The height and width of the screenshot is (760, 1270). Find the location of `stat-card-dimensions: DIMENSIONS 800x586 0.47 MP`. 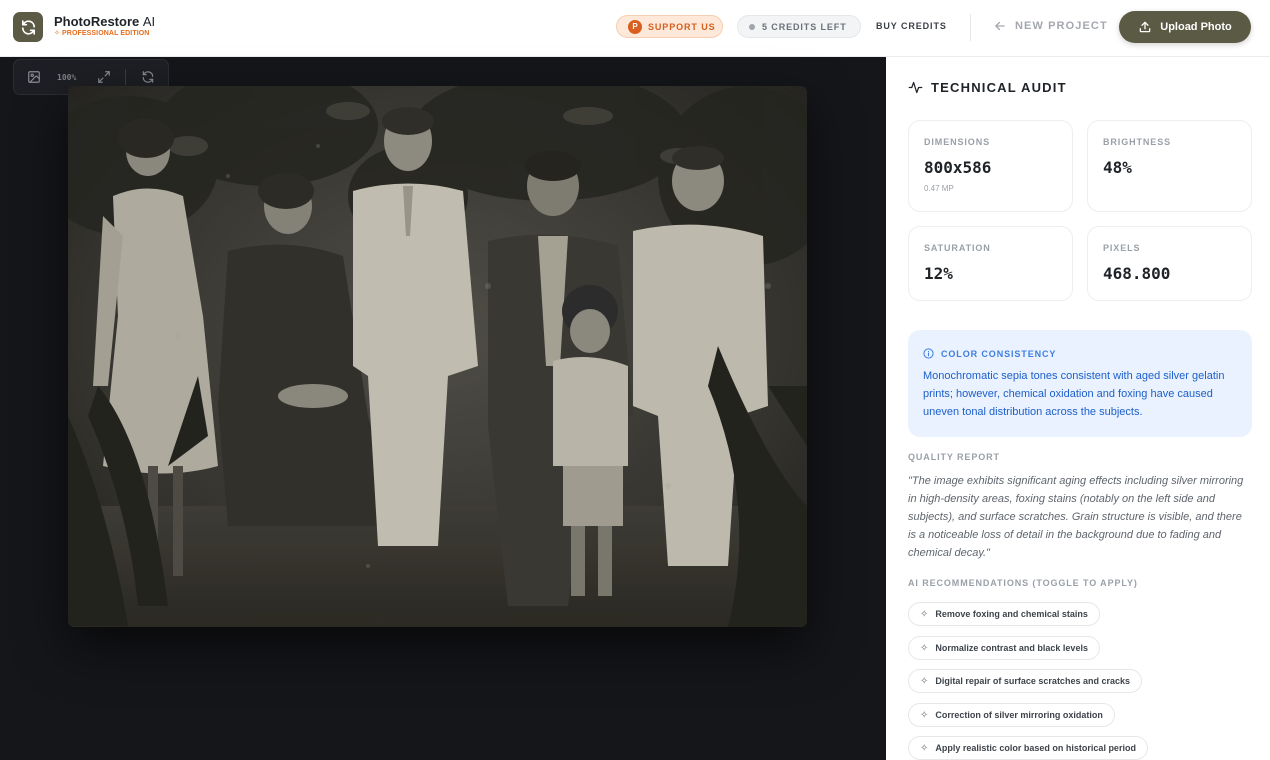

stat-card-dimensions: DIMENSIONS 800x586 0.47 MP is located at coordinates (990, 166).